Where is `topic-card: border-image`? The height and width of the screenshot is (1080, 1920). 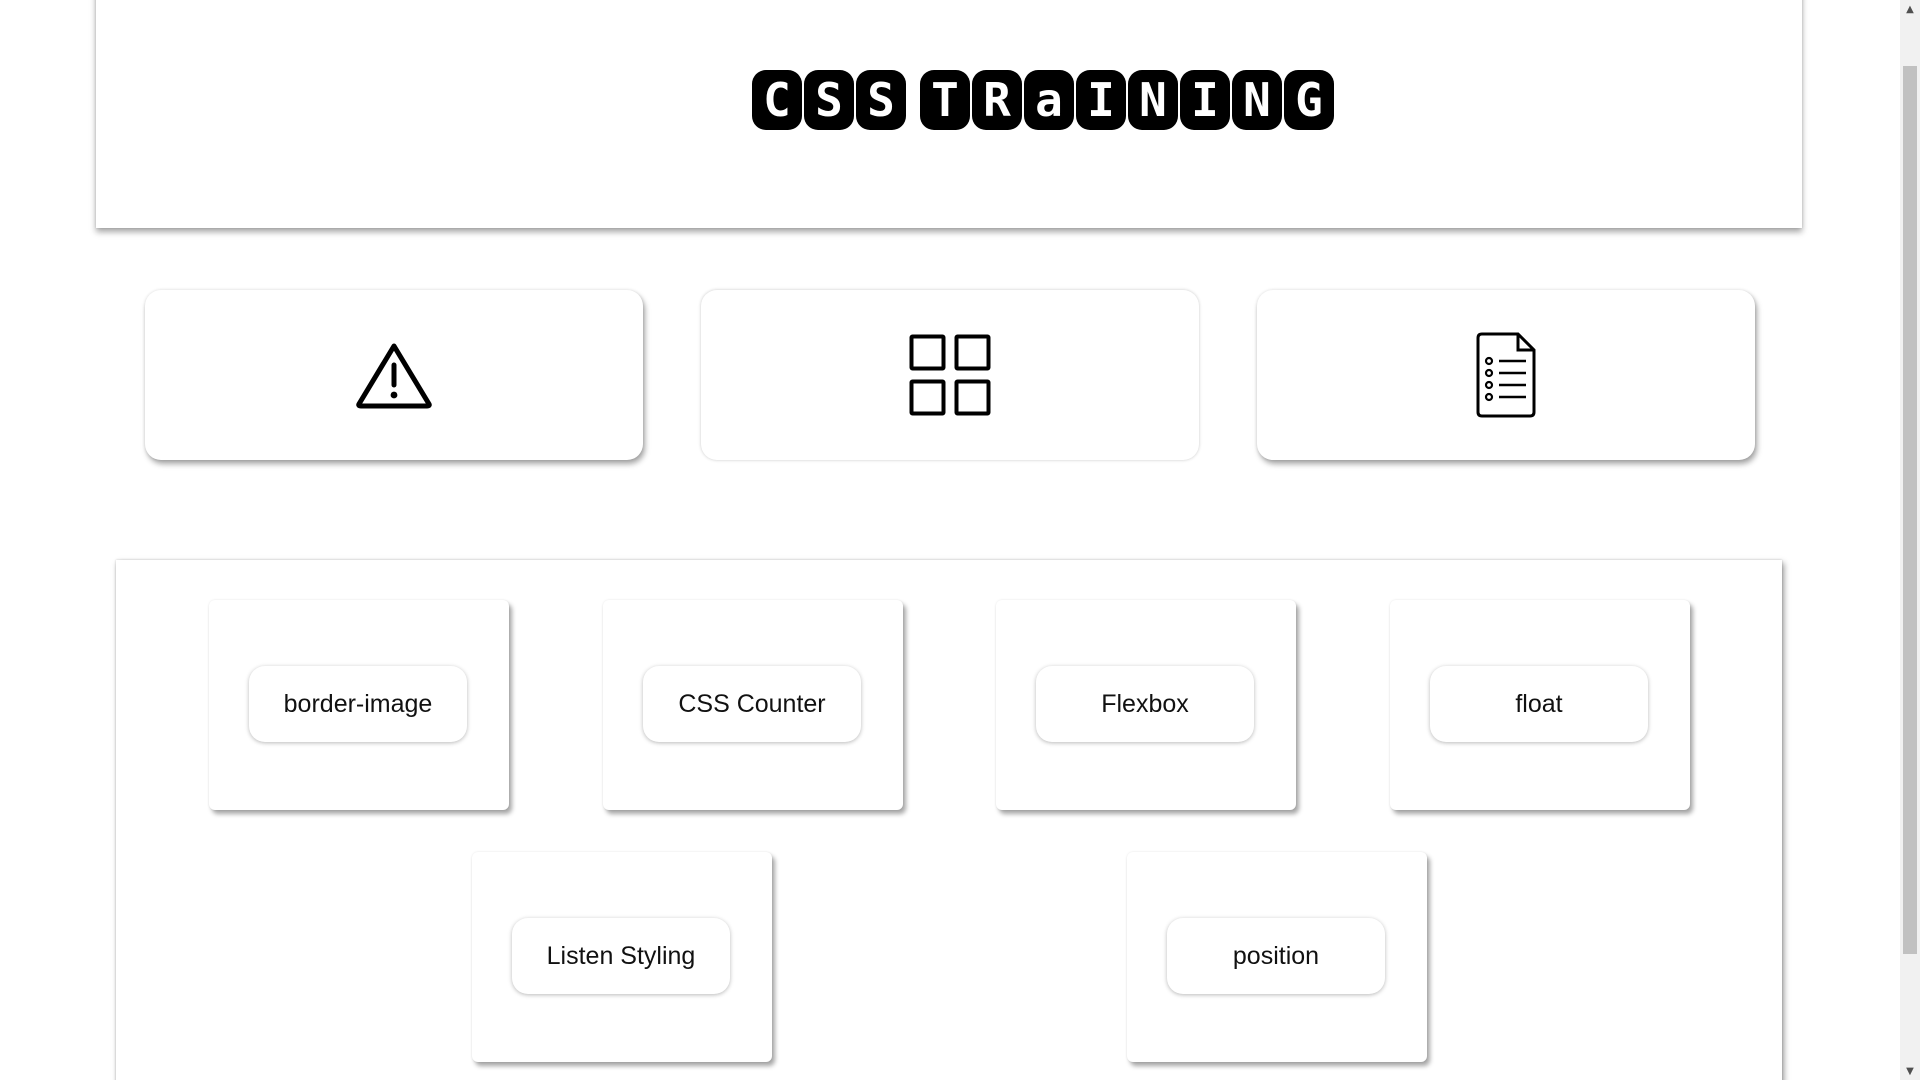
topic-card: border-image is located at coordinates (359, 705).